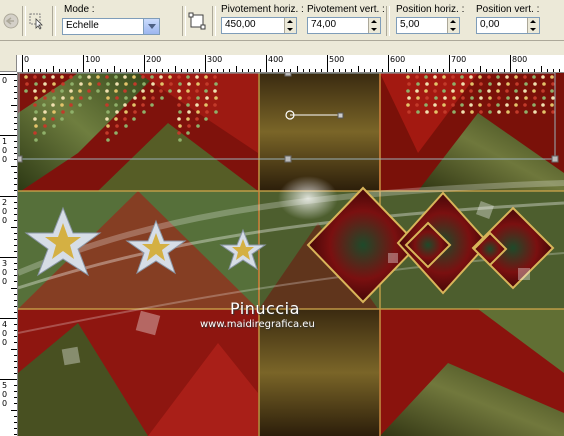 The image size is (564, 436). What do you see at coordinates (257, 324) in the screenshot?
I see `watermark-url: www.maidiregrafica.eu` at bounding box center [257, 324].